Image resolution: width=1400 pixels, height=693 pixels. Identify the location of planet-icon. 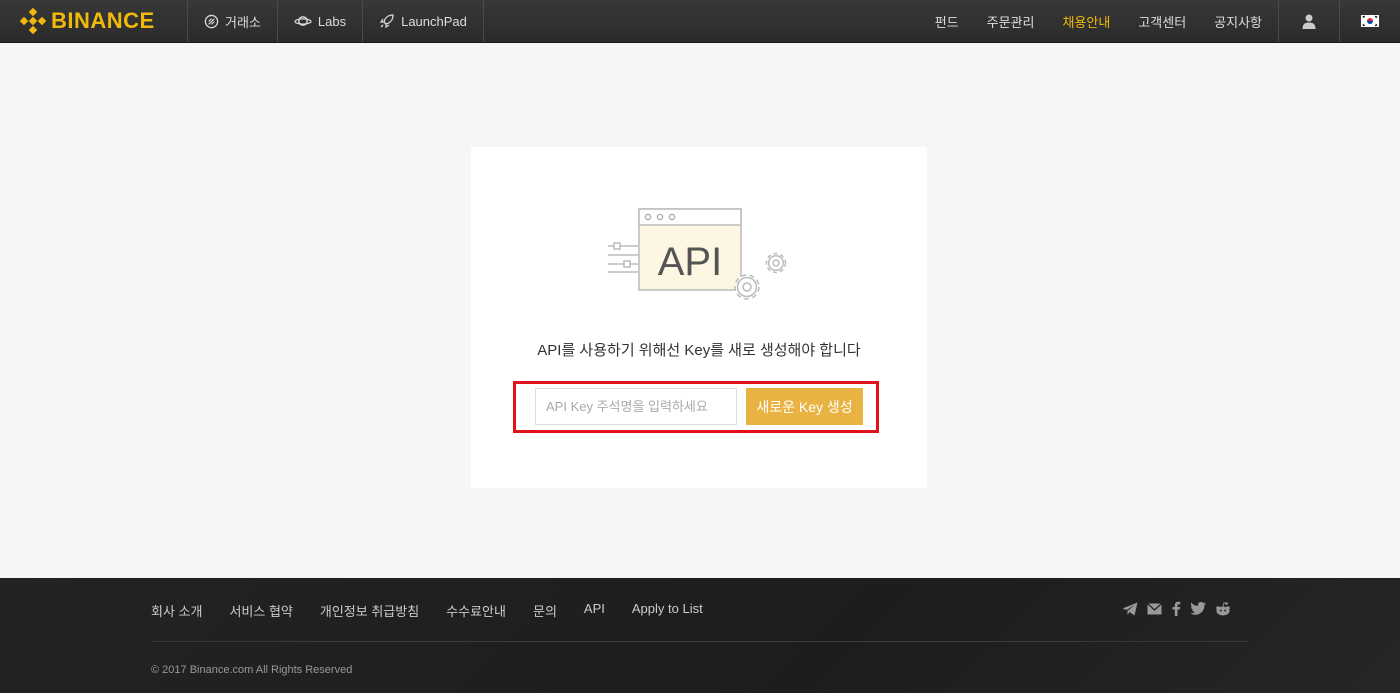
(303, 21).